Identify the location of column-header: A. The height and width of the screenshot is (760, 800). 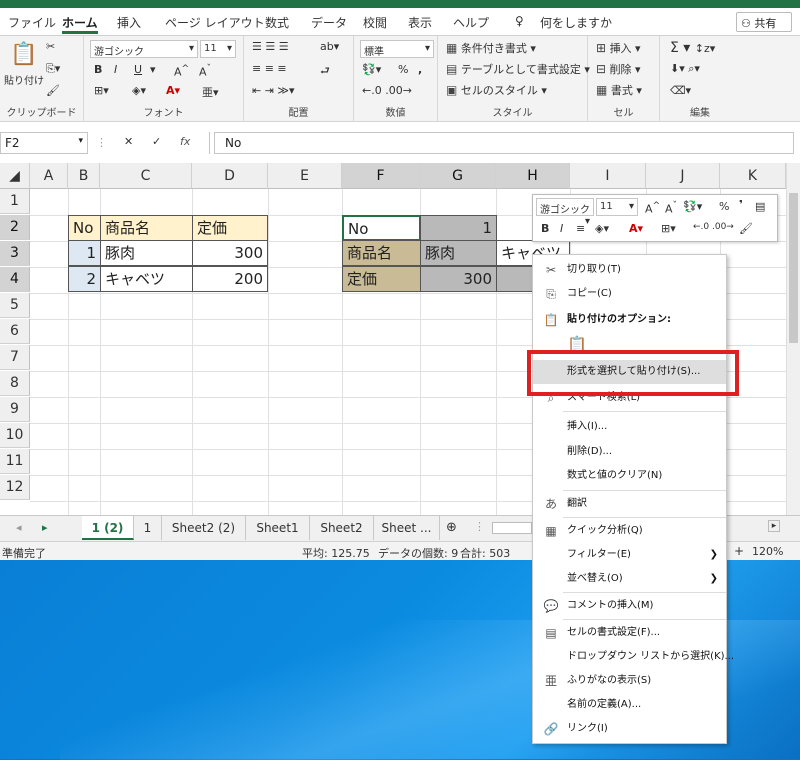
(49, 176).